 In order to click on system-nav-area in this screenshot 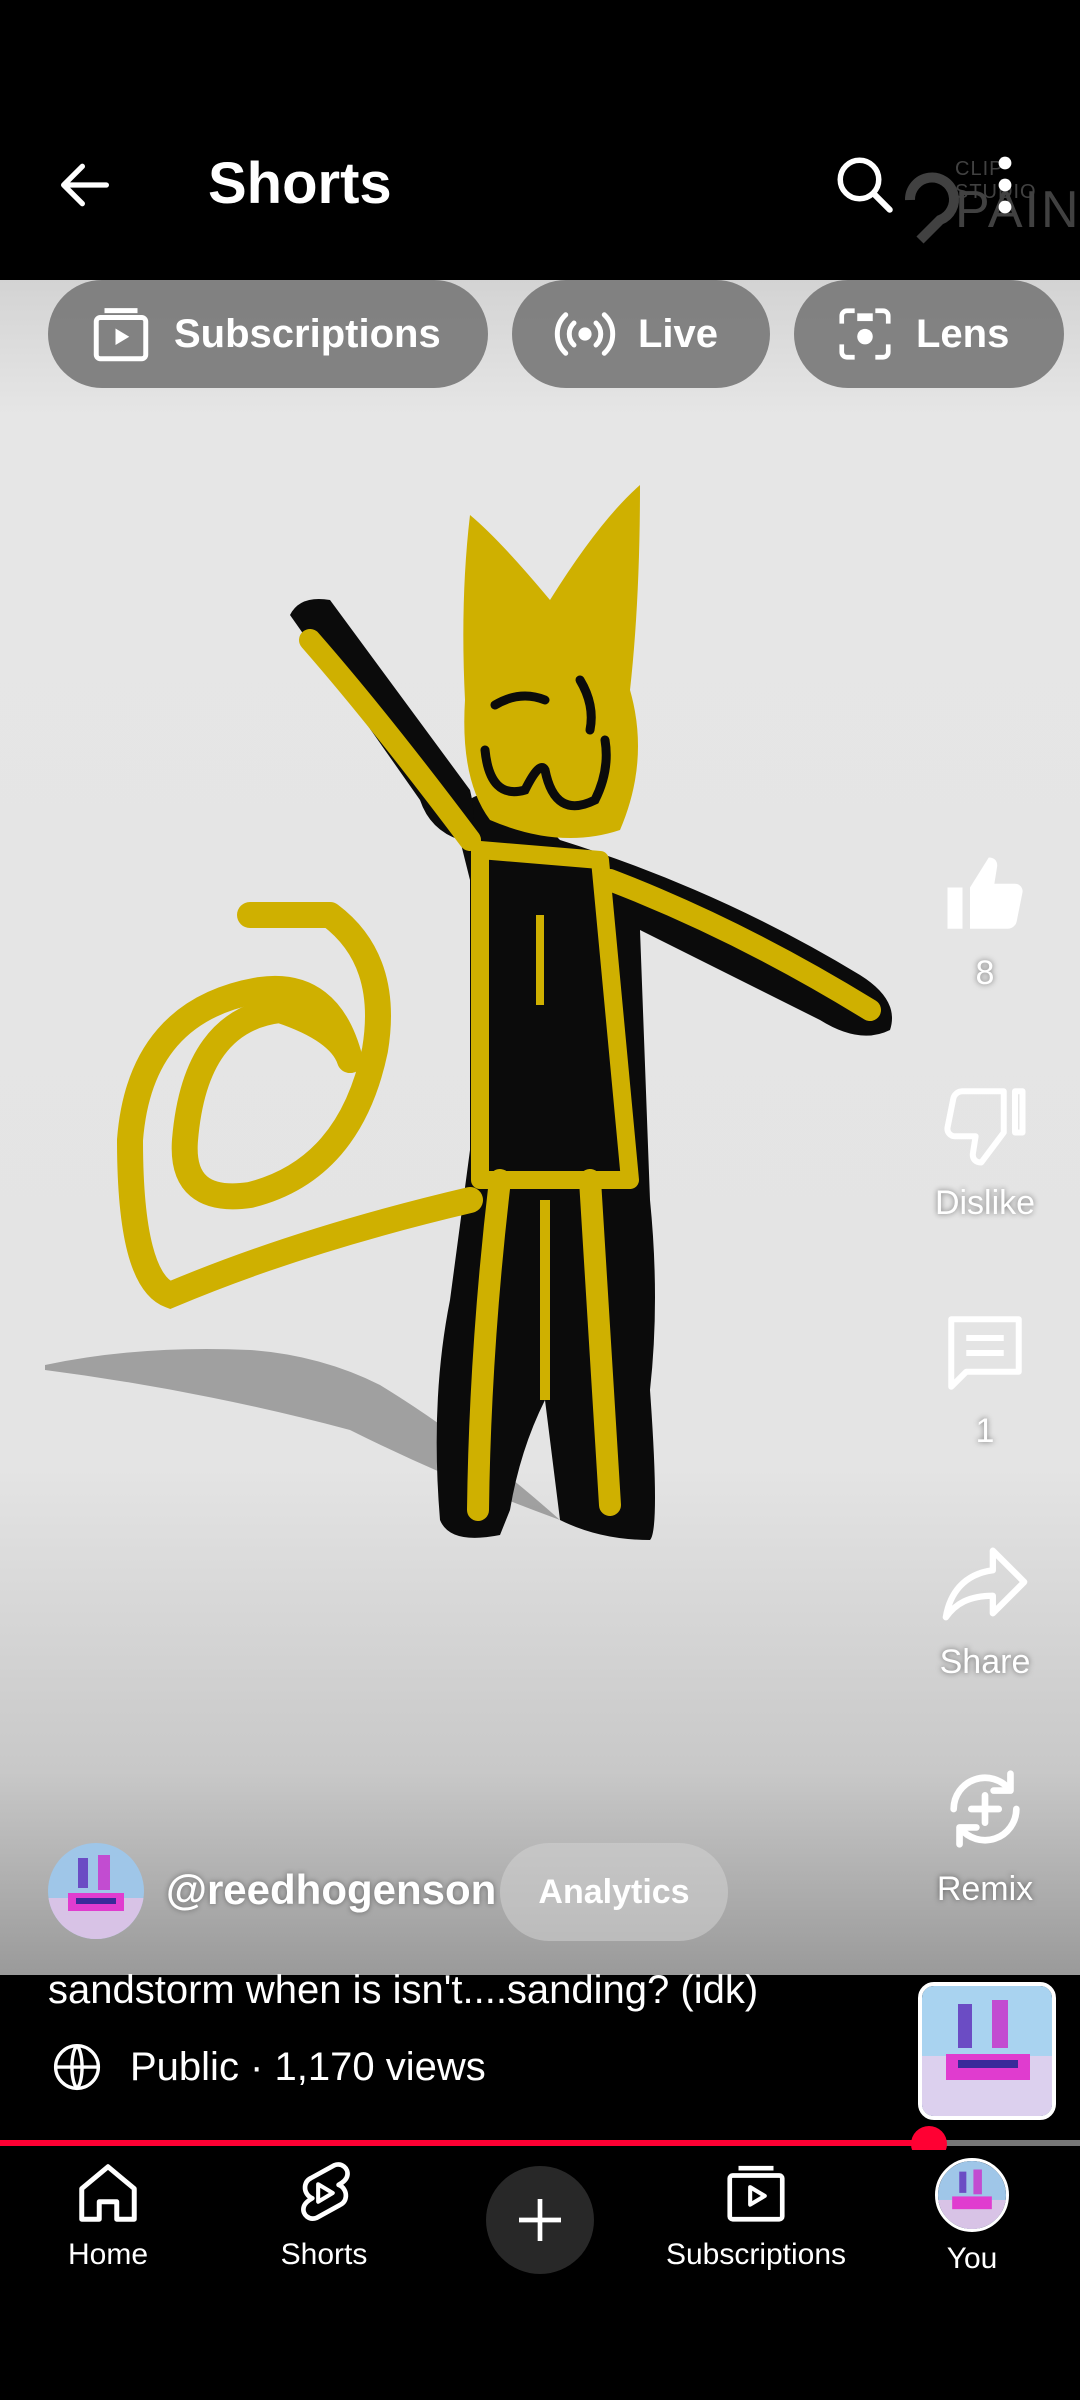, I will do `click(540, 2345)`.